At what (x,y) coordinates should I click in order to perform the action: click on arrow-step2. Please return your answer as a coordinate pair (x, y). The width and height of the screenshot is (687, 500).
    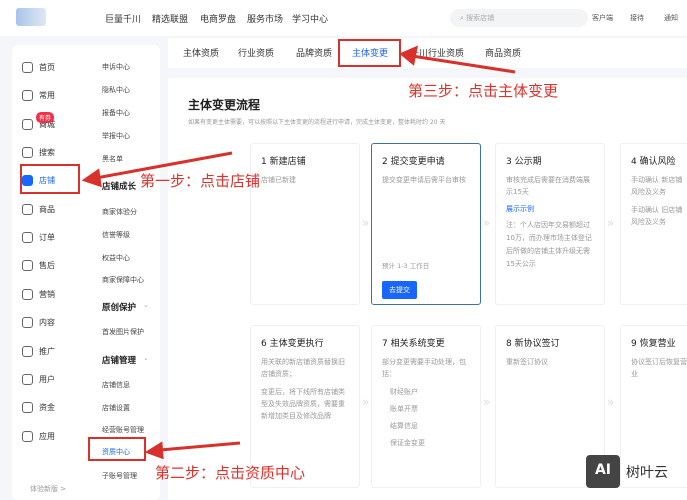
    Looking at the image, I should click on (200, 446).